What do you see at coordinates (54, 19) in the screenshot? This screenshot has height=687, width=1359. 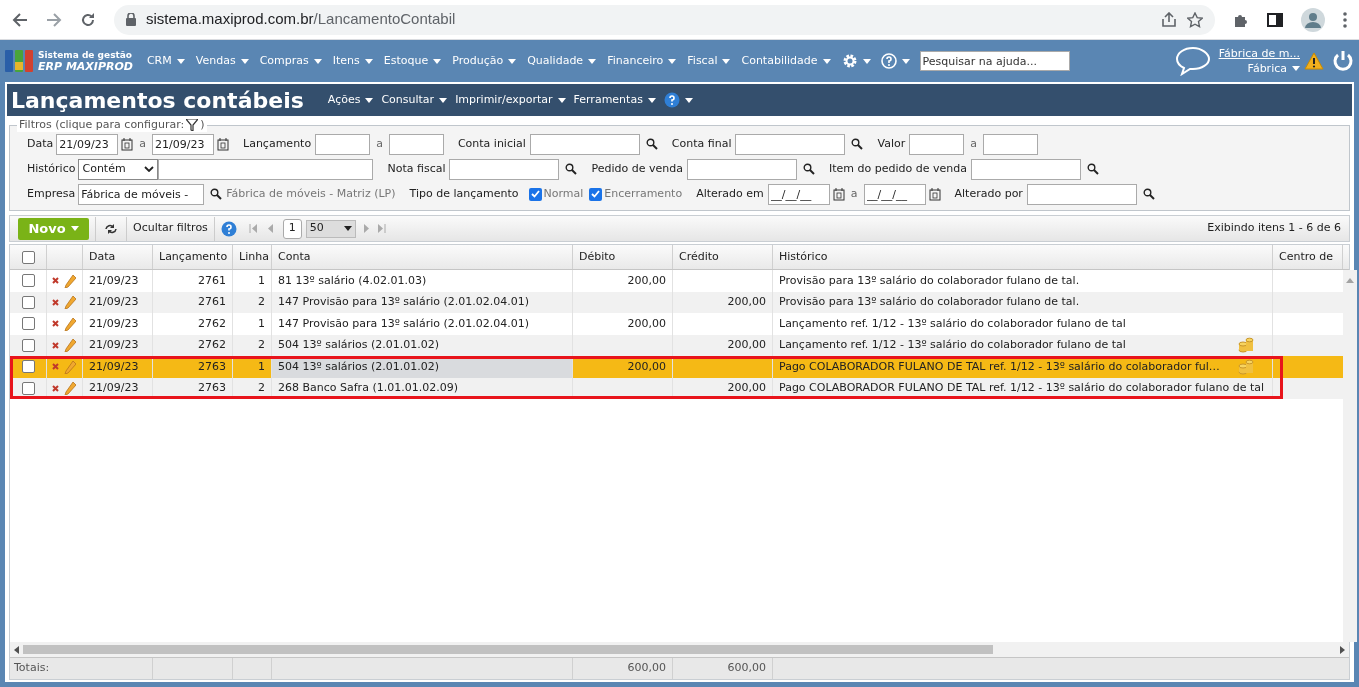 I see `forward-icon` at bounding box center [54, 19].